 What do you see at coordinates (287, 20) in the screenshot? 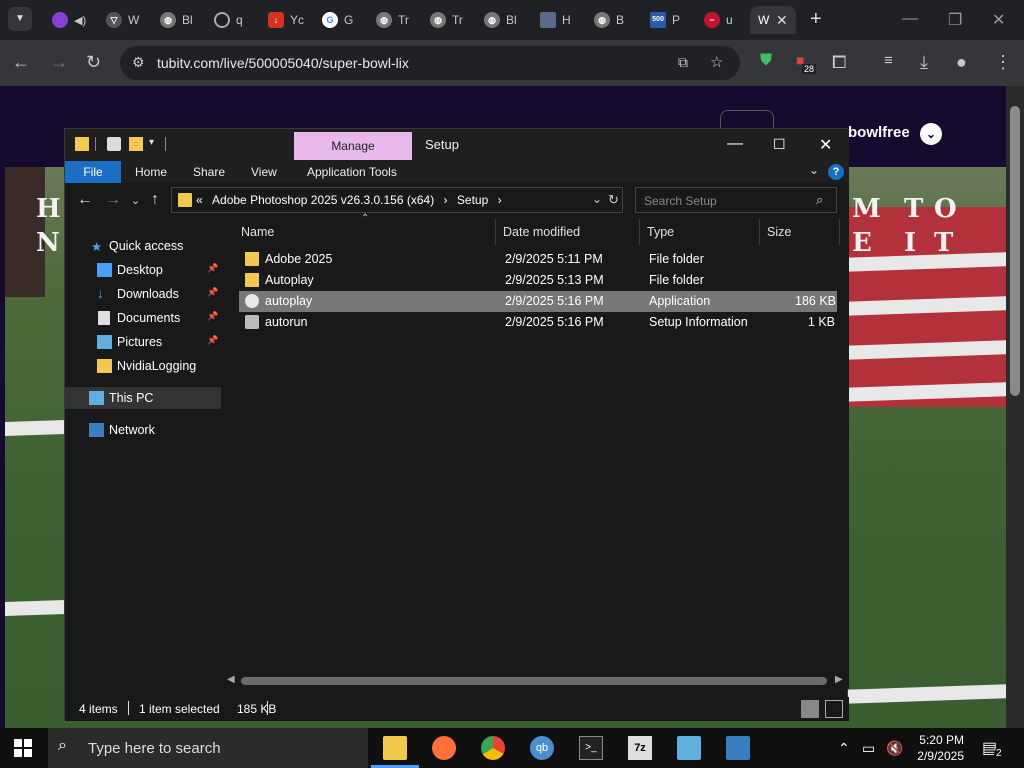
I see `browser-tab: ↓ Yc` at bounding box center [287, 20].